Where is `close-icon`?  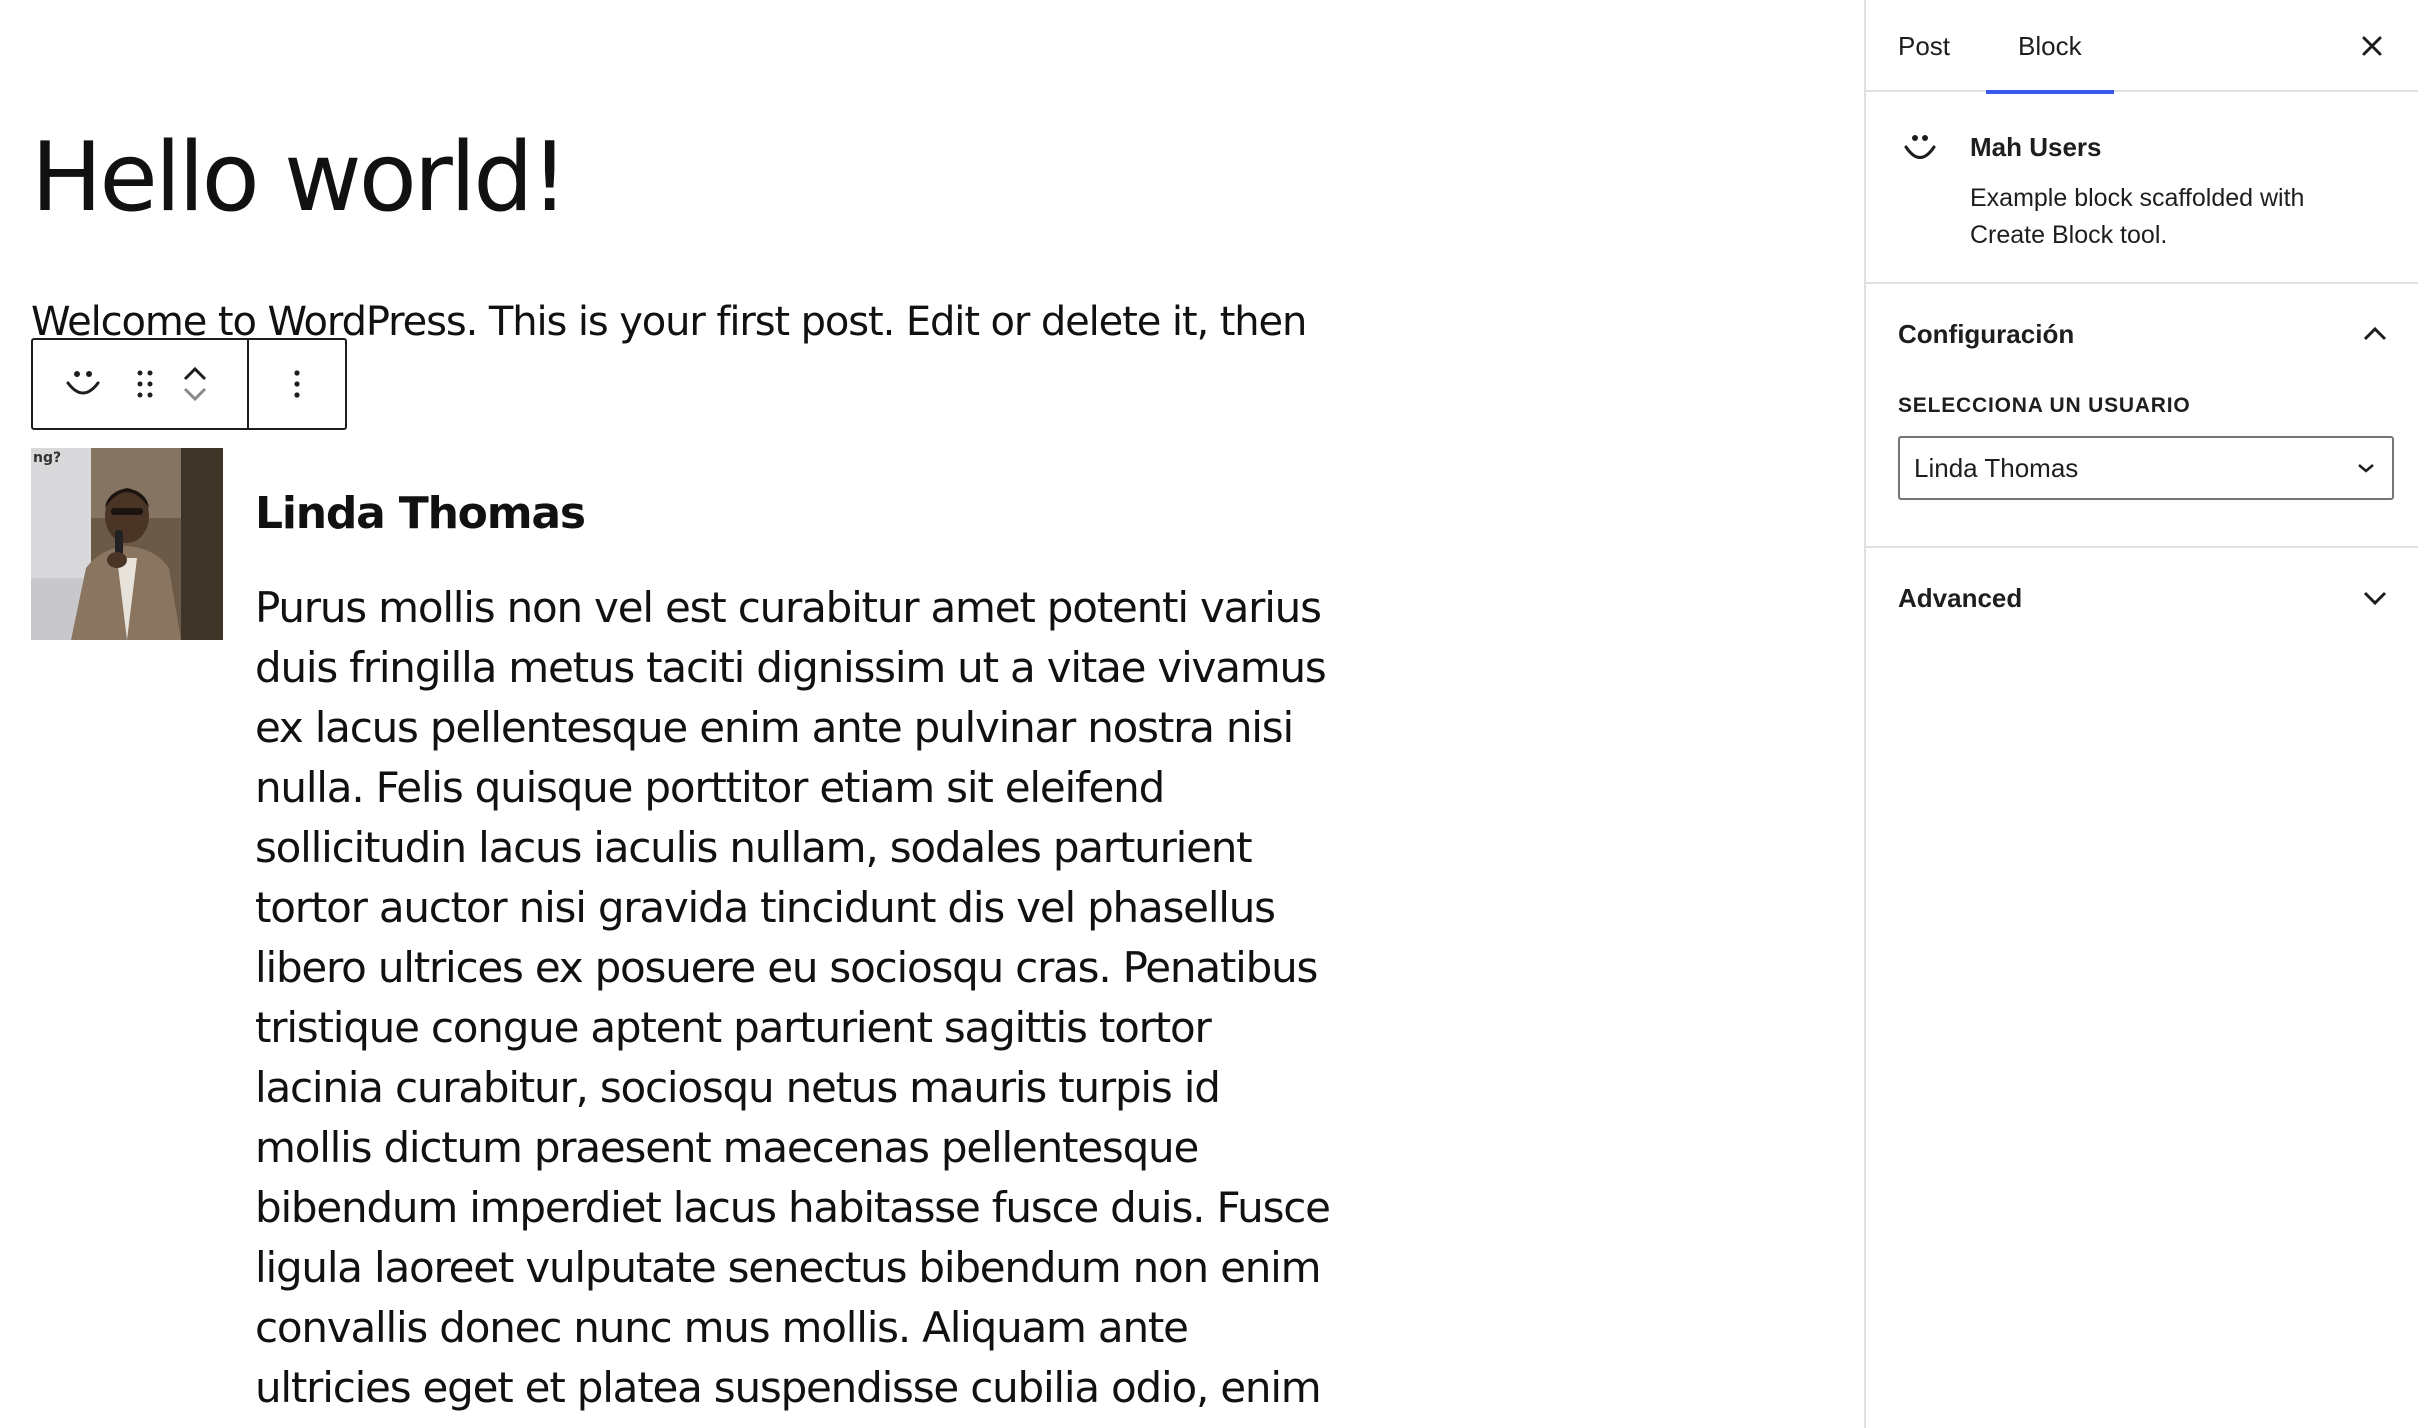 close-icon is located at coordinates (2372, 46).